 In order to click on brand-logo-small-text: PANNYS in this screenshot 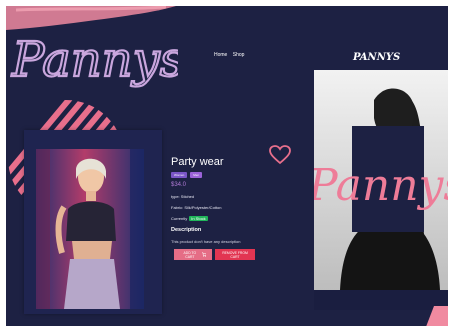, I will do `click(376, 57)`.